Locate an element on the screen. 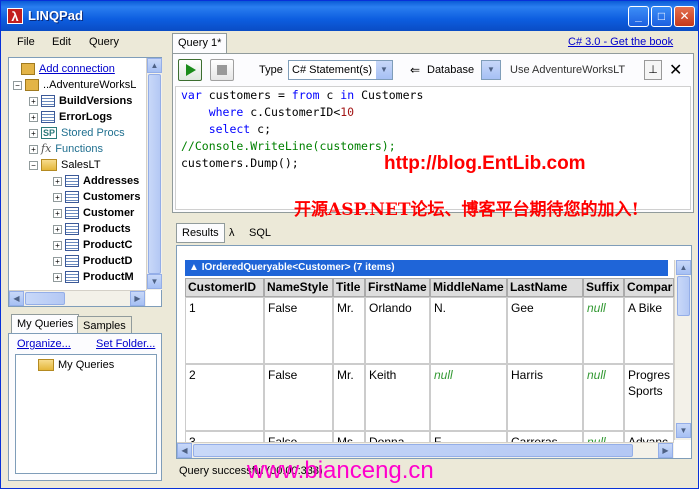  database-dropdown-button: ▼ is located at coordinates (491, 70).